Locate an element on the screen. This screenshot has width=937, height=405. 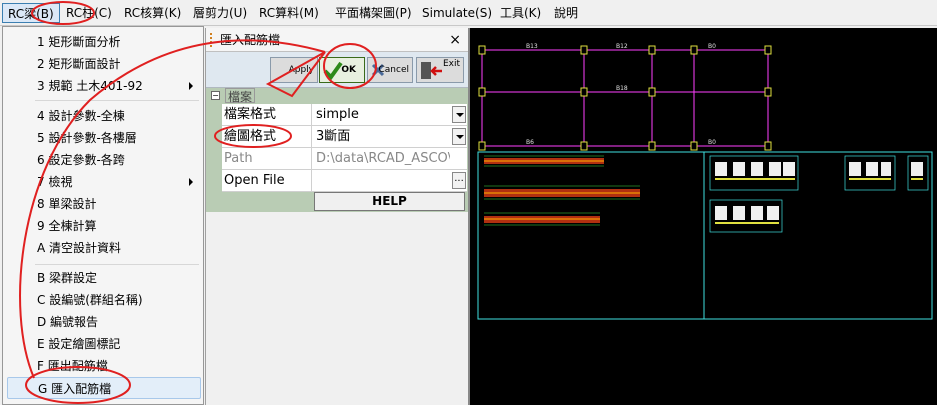
file-format-value: simple is located at coordinates (383, 115).